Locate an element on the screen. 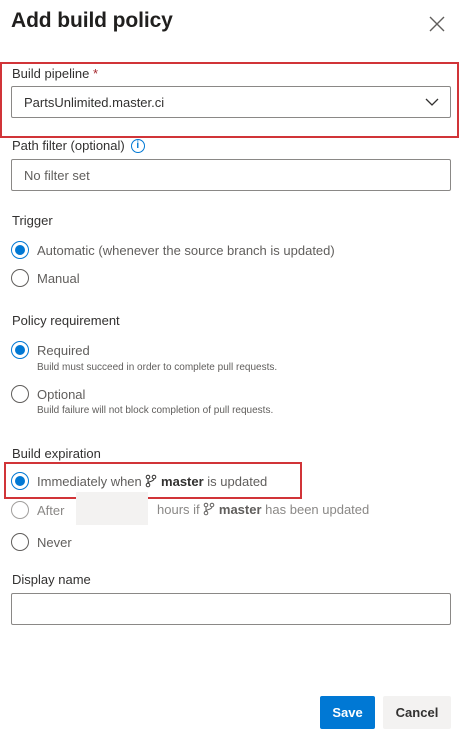  policy-required-label: Required is located at coordinates (63, 350).